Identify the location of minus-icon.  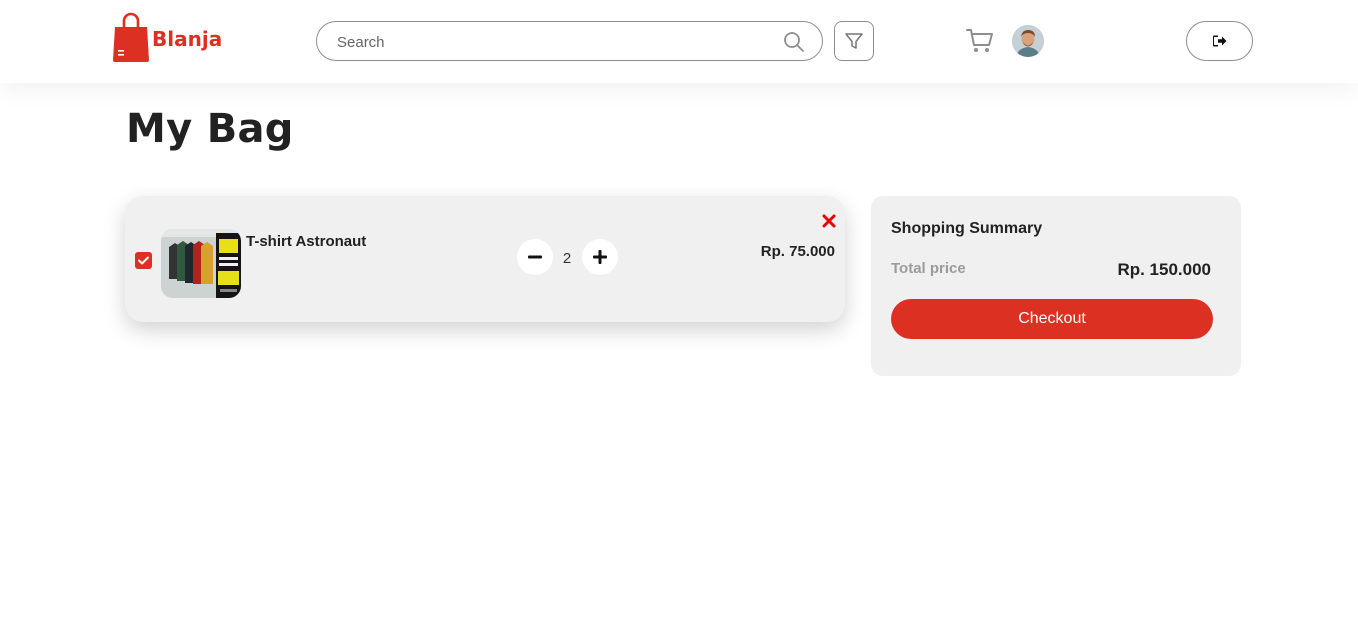
(535, 257).